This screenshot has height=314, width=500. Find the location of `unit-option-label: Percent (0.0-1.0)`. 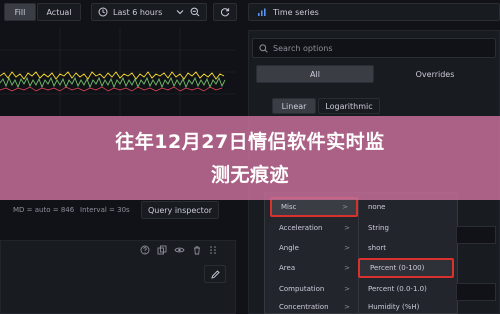

unit-option-label: Percent (0.0-1.0) is located at coordinates (397, 289).